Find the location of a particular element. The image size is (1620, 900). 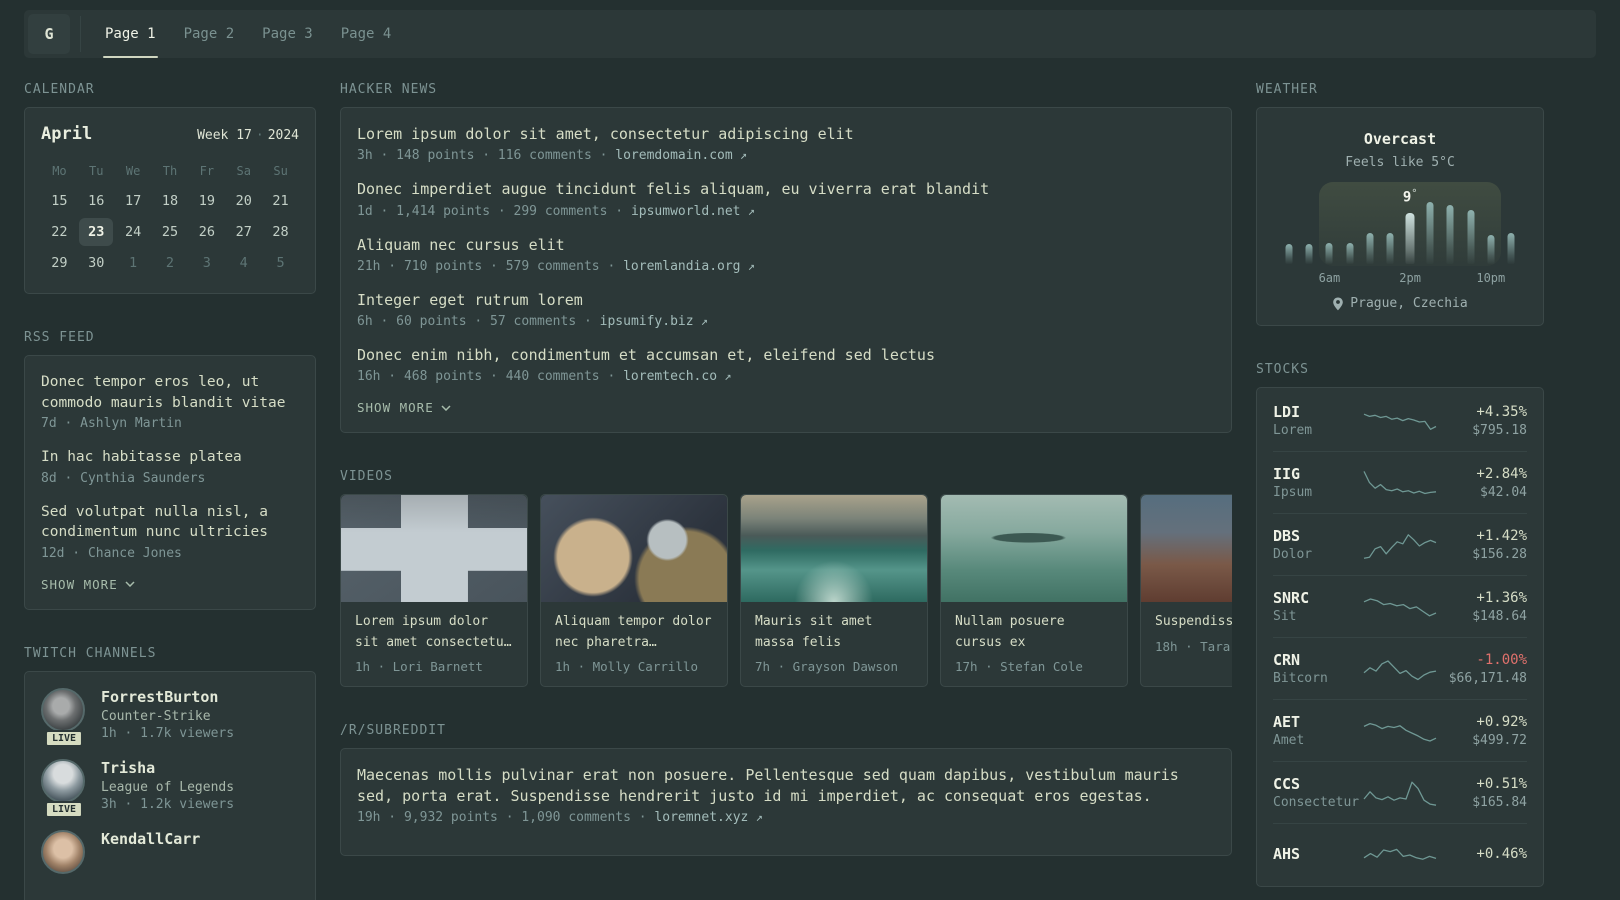

tab-page-1: Page 1 is located at coordinates (130, 34).